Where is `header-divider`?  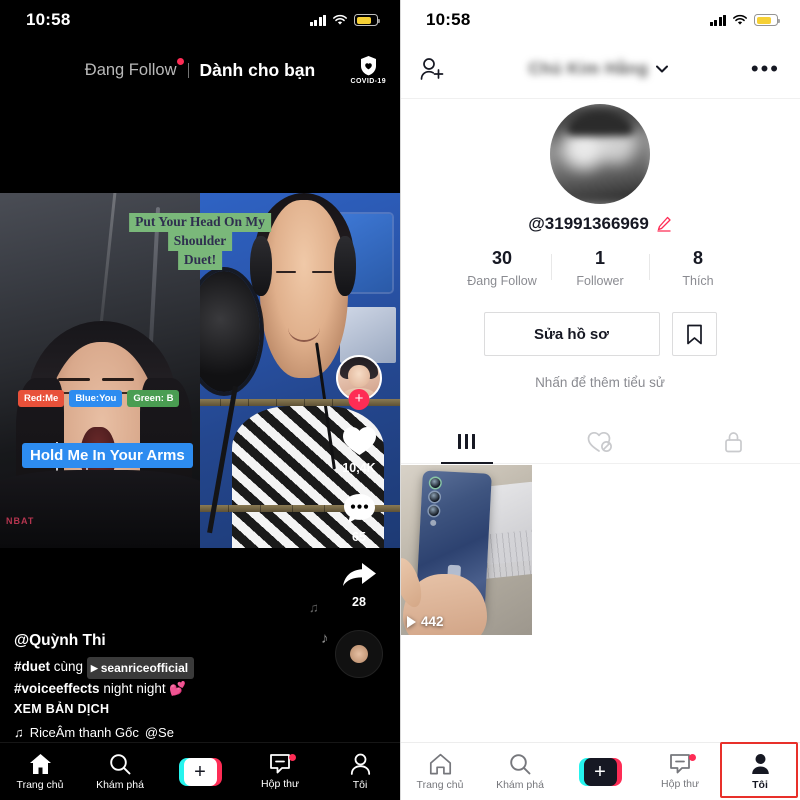
header-divider is located at coordinates (600, 98).